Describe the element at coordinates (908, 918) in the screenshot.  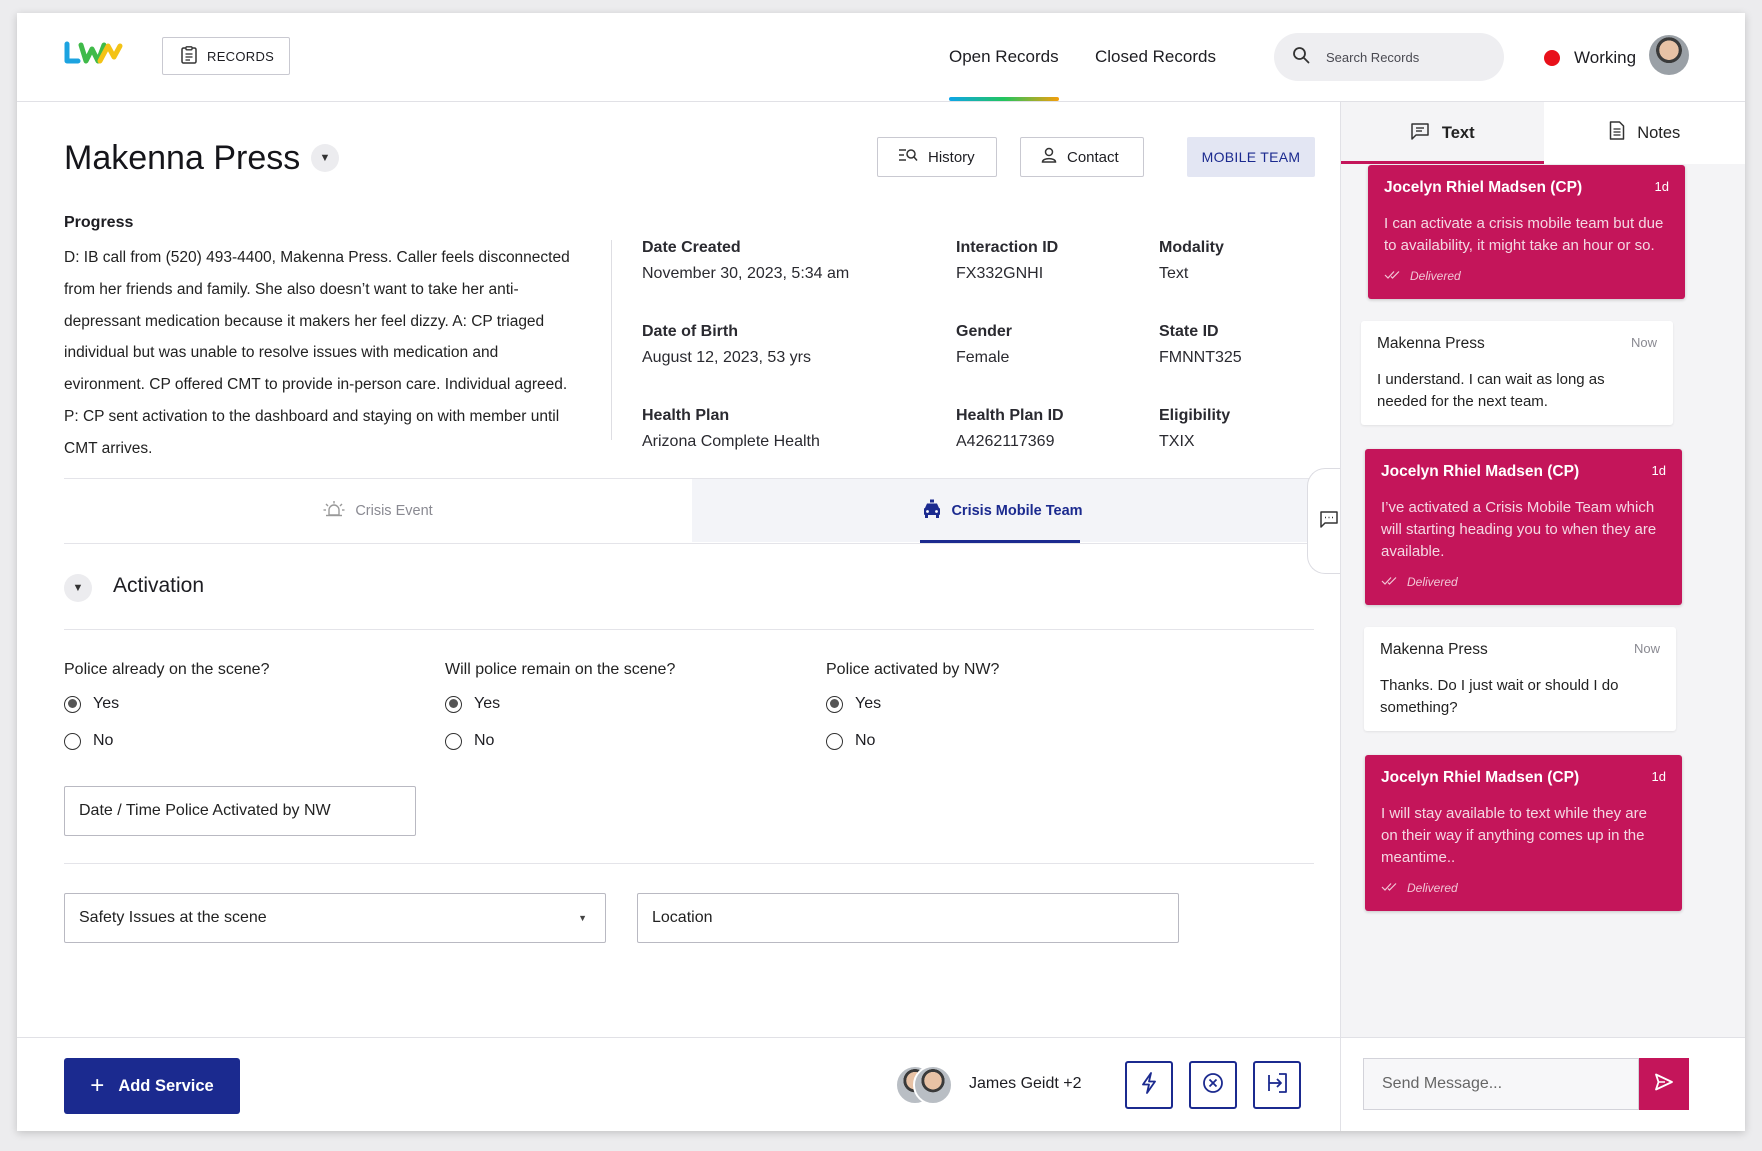
I see `location-field: Location` at that location.